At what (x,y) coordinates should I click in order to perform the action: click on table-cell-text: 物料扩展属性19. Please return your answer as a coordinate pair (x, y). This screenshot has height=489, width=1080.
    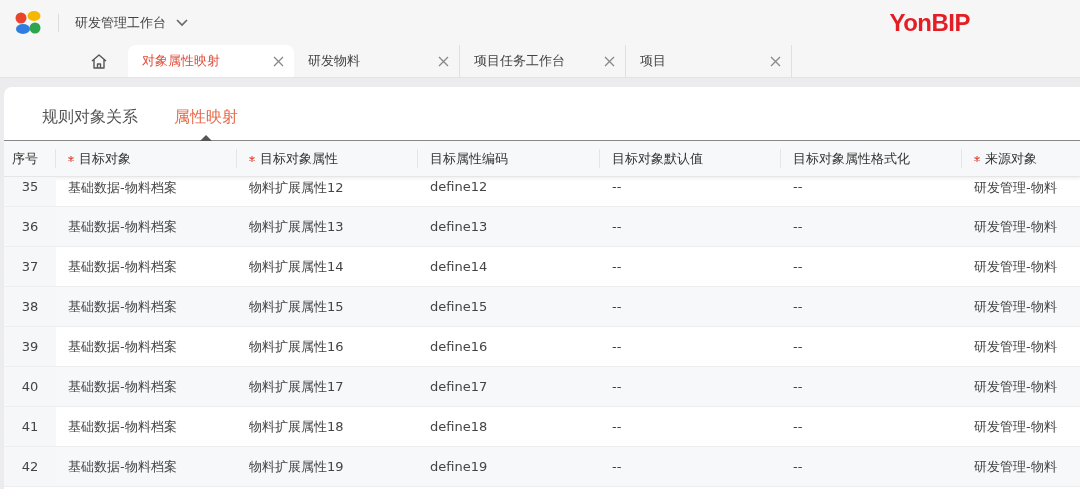
    Looking at the image, I should click on (296, 466).